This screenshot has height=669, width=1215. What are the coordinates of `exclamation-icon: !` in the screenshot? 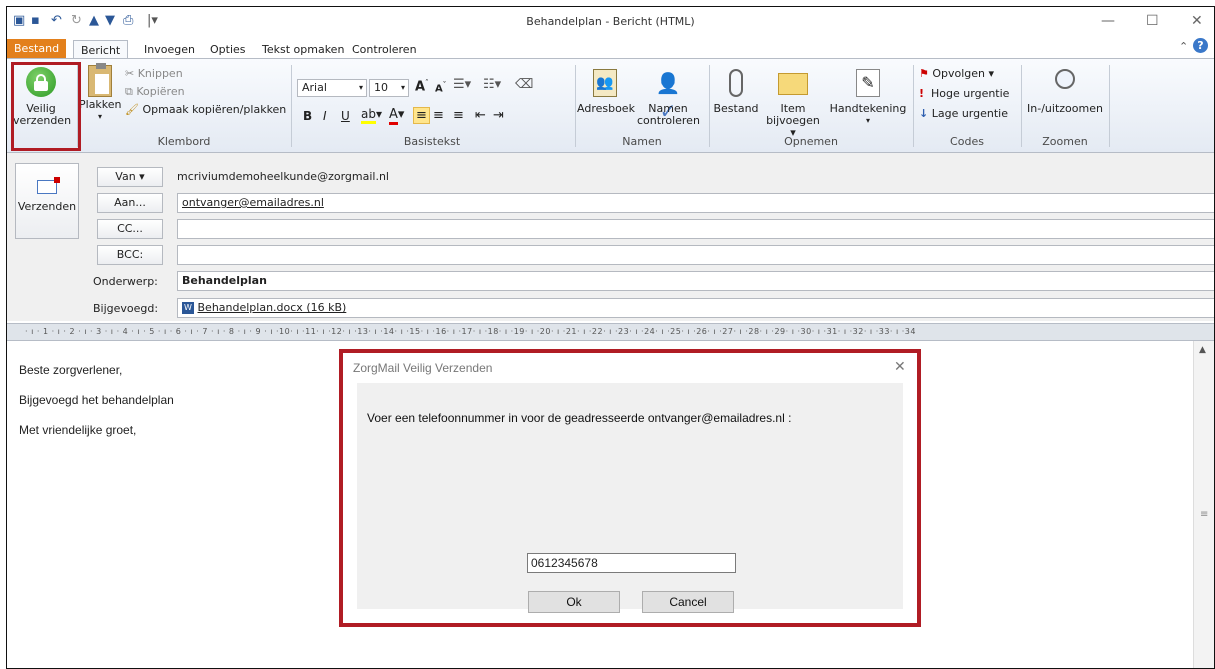 It's located at (922, 93).